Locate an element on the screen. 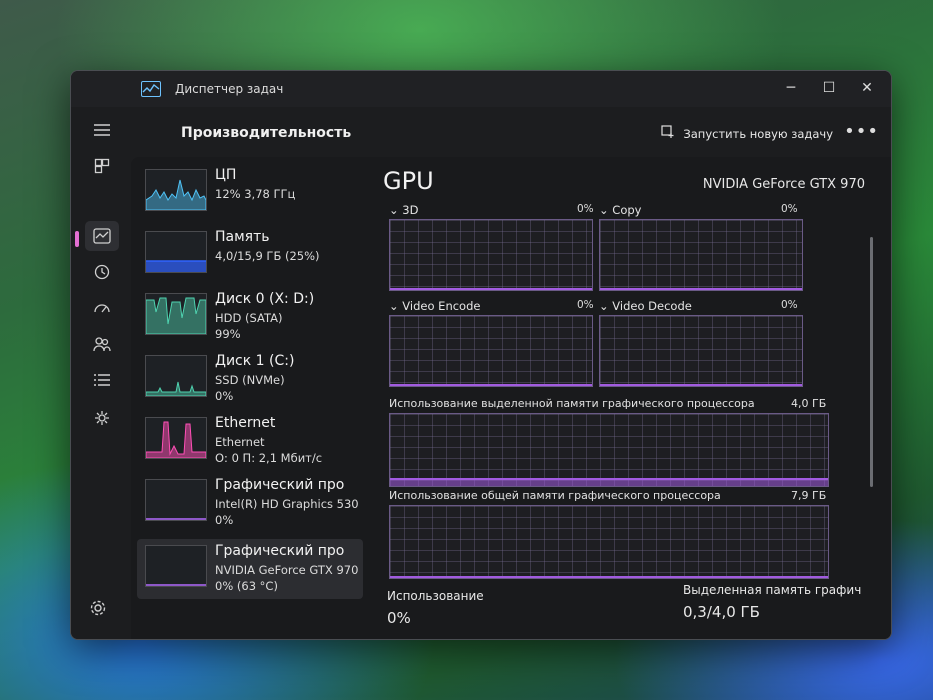 The image size is (933, 700). run-new-task-button: Запустить новую задачу is located at coordinates (747, 133).